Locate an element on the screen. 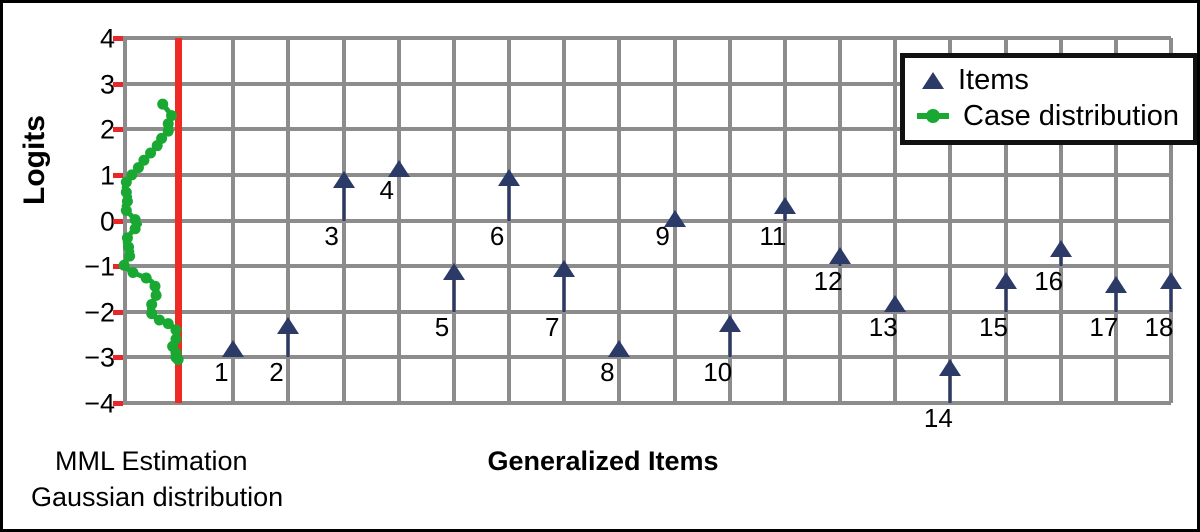 This screenshot has width=1200, height=532. legend: Items Case distribution is located at coordinates (1048, 99).